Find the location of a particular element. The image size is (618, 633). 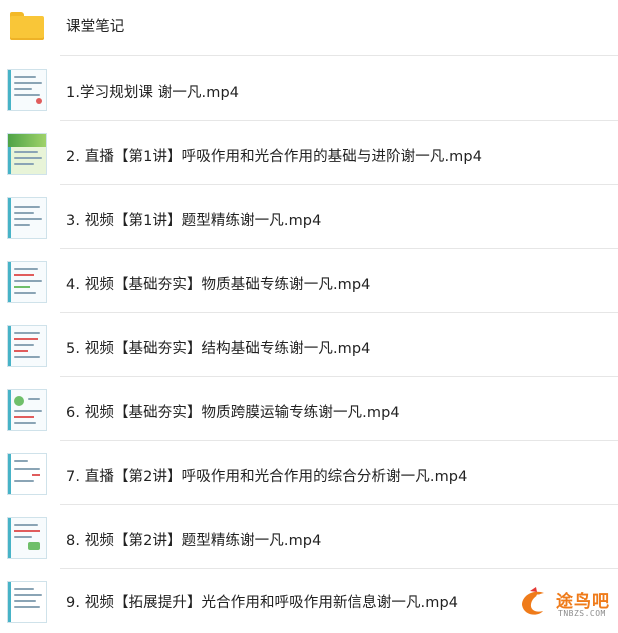

list-item: 5. 视频【基础夯实】结构基础专练谢一凡.mp4 is located at coordinates (309, 345).